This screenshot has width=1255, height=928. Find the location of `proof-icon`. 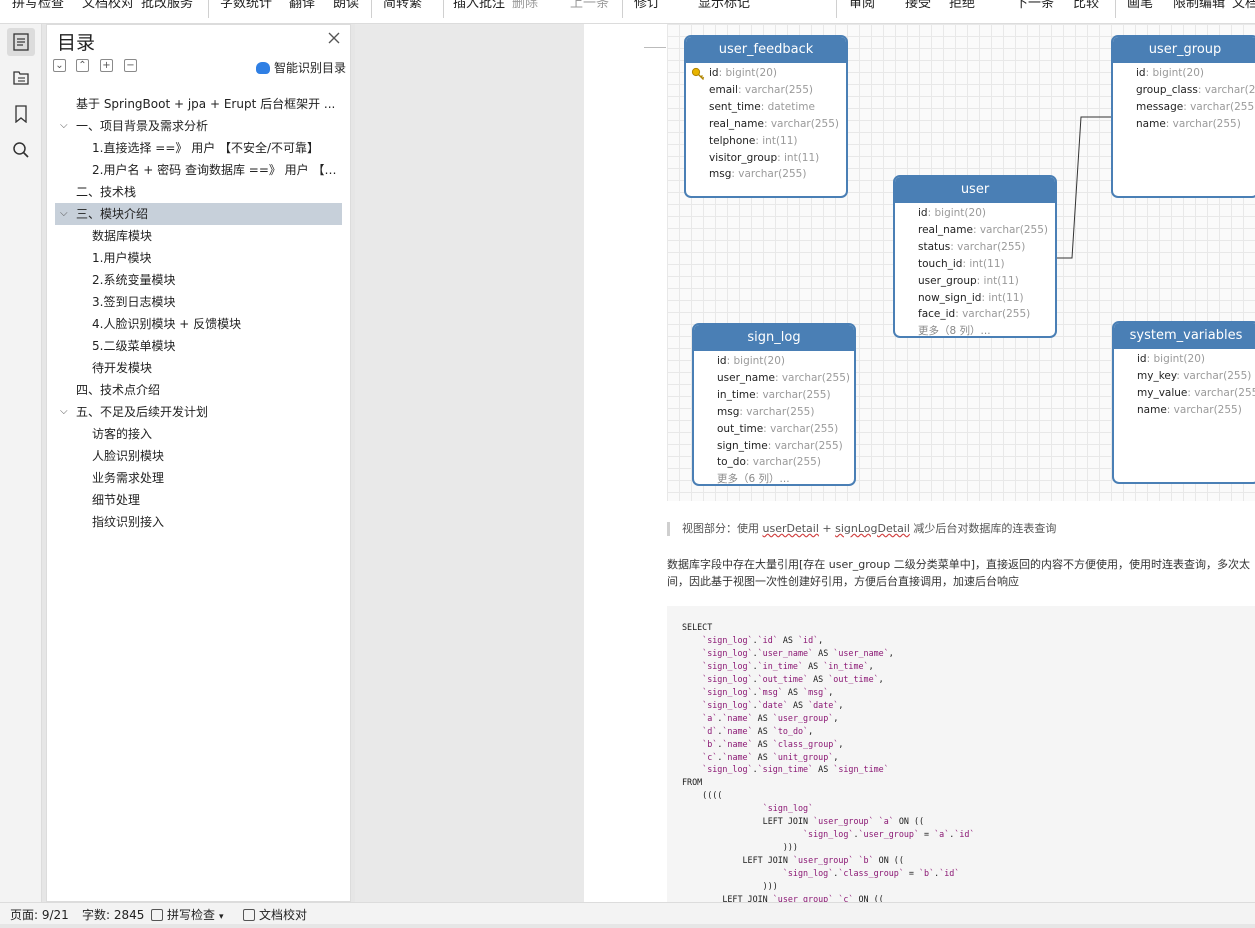

proof-icon is located at coordinates (249, 915).